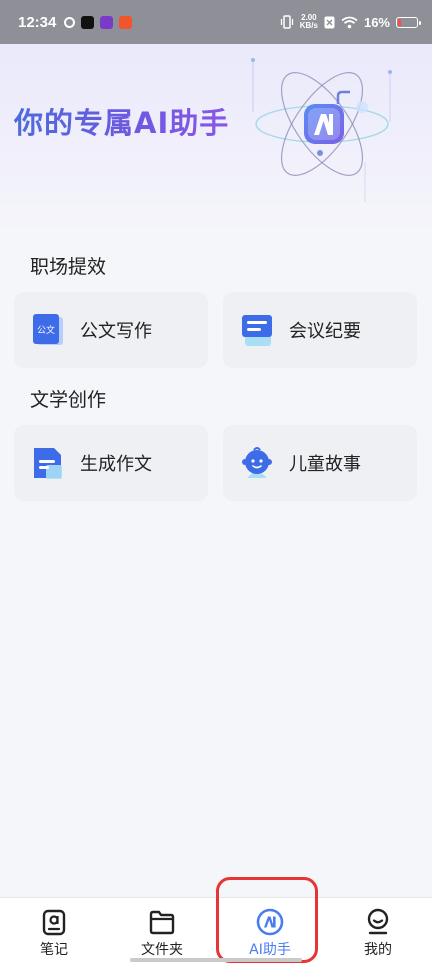 The image size is (432, 964). Describe the element at coordinates (325, 331) in the screenshot. I see `card-label: 会议纪要` at that location.